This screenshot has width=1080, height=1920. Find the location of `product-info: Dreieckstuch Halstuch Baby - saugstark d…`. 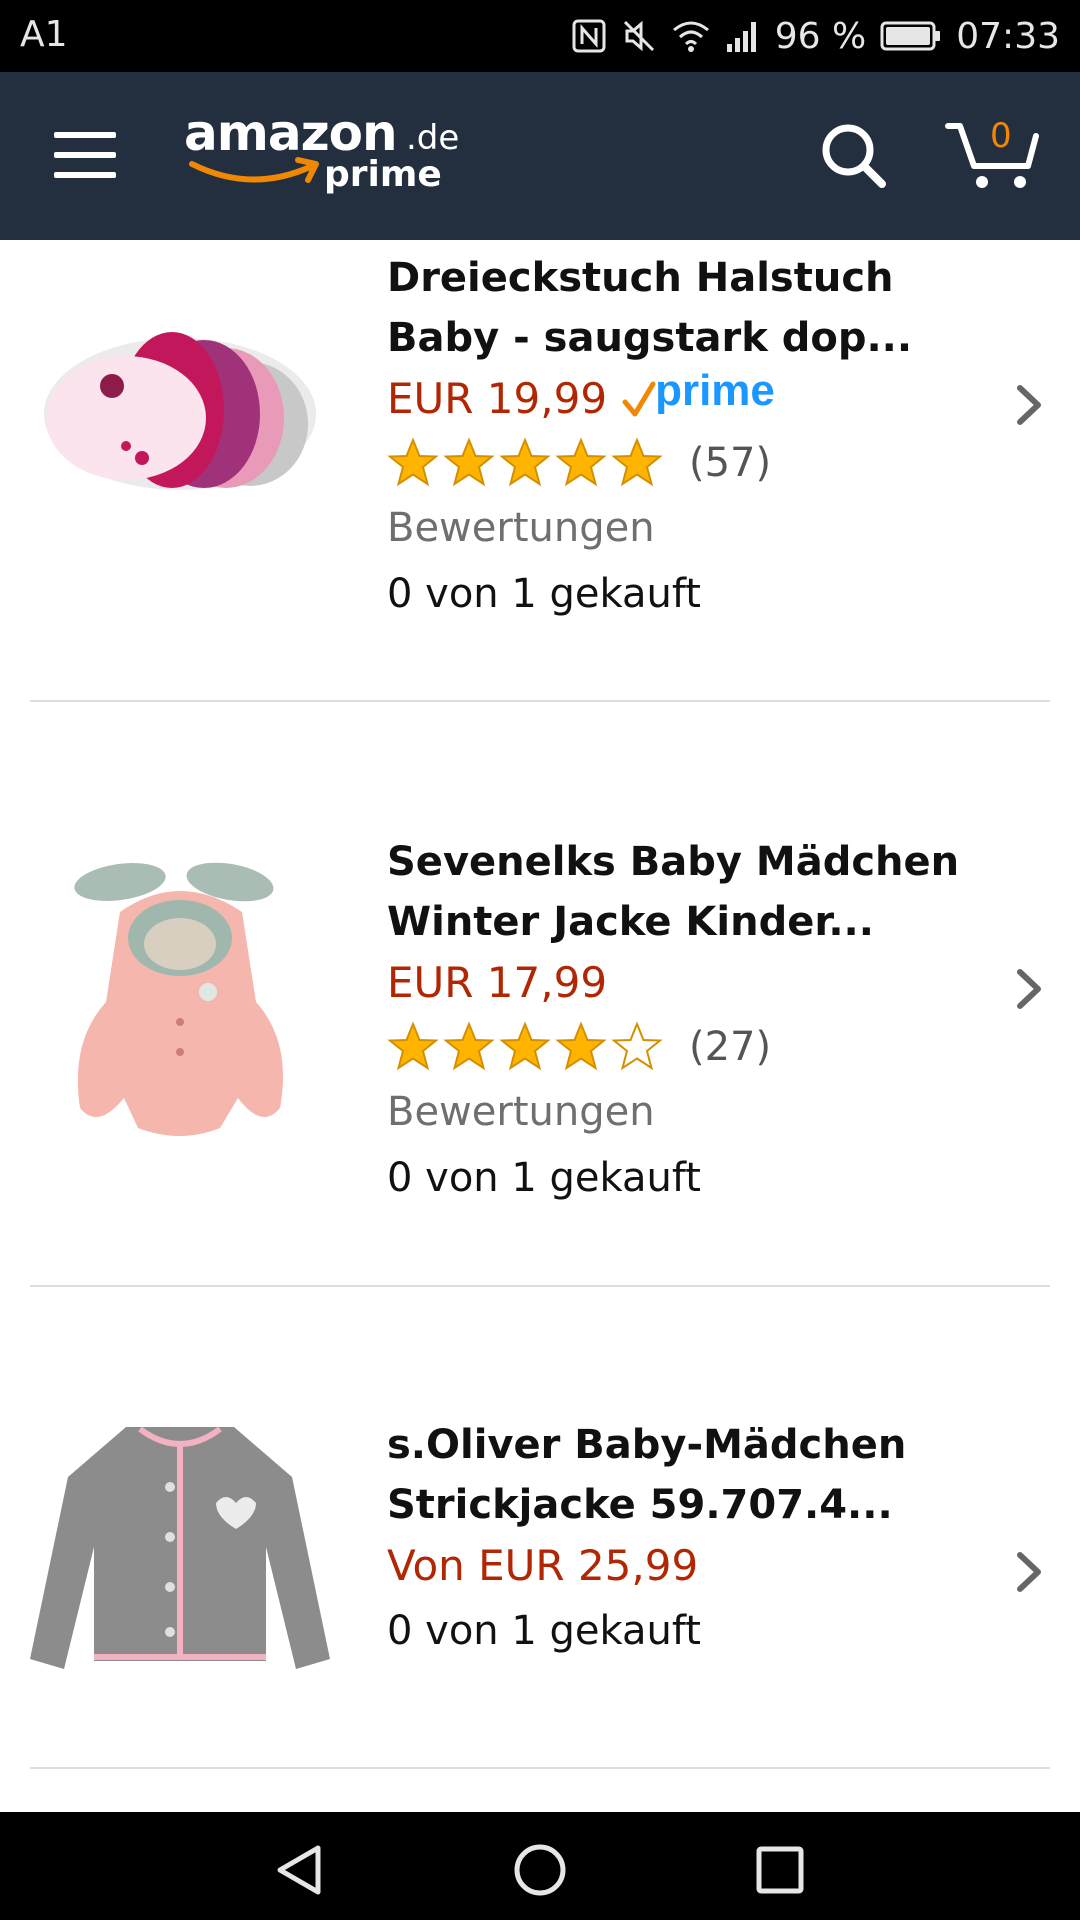

product-info: Dreieckstuch Halstuch Baby - saugstark d… is located at coordinates (687, 439).